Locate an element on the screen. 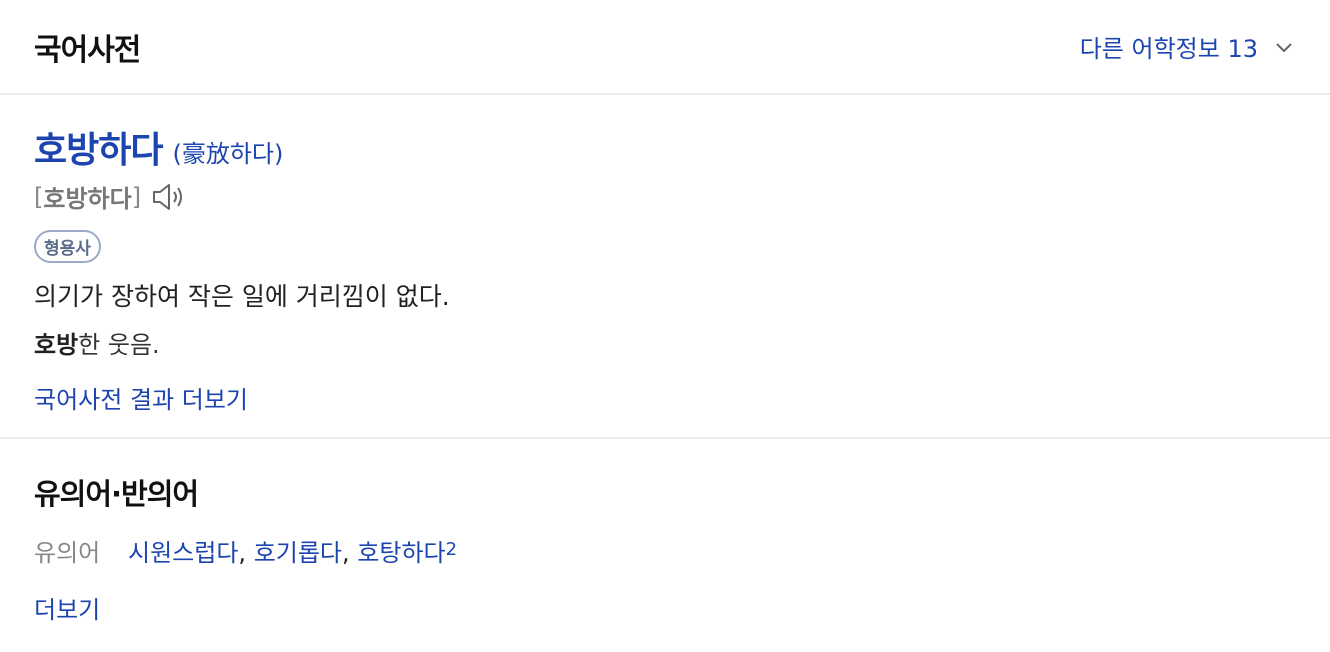 The image size is (1330, 652). homonym-number: 2 is located at coordinates (451, 549).